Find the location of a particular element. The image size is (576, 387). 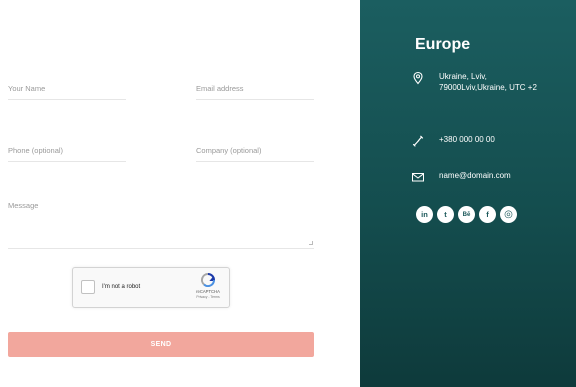

company-field-wrapper is located at coordinates (255, 151).